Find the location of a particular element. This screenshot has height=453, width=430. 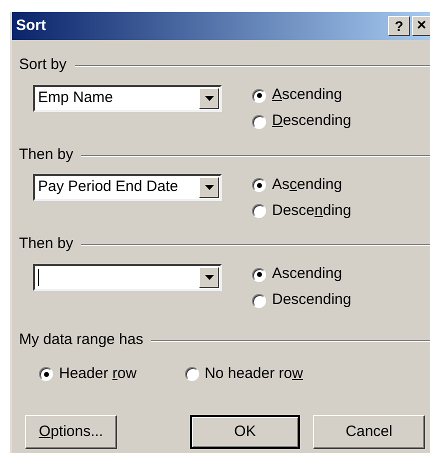

dropdown-value: Pay Period End Date is located at coordinates (108, 187).